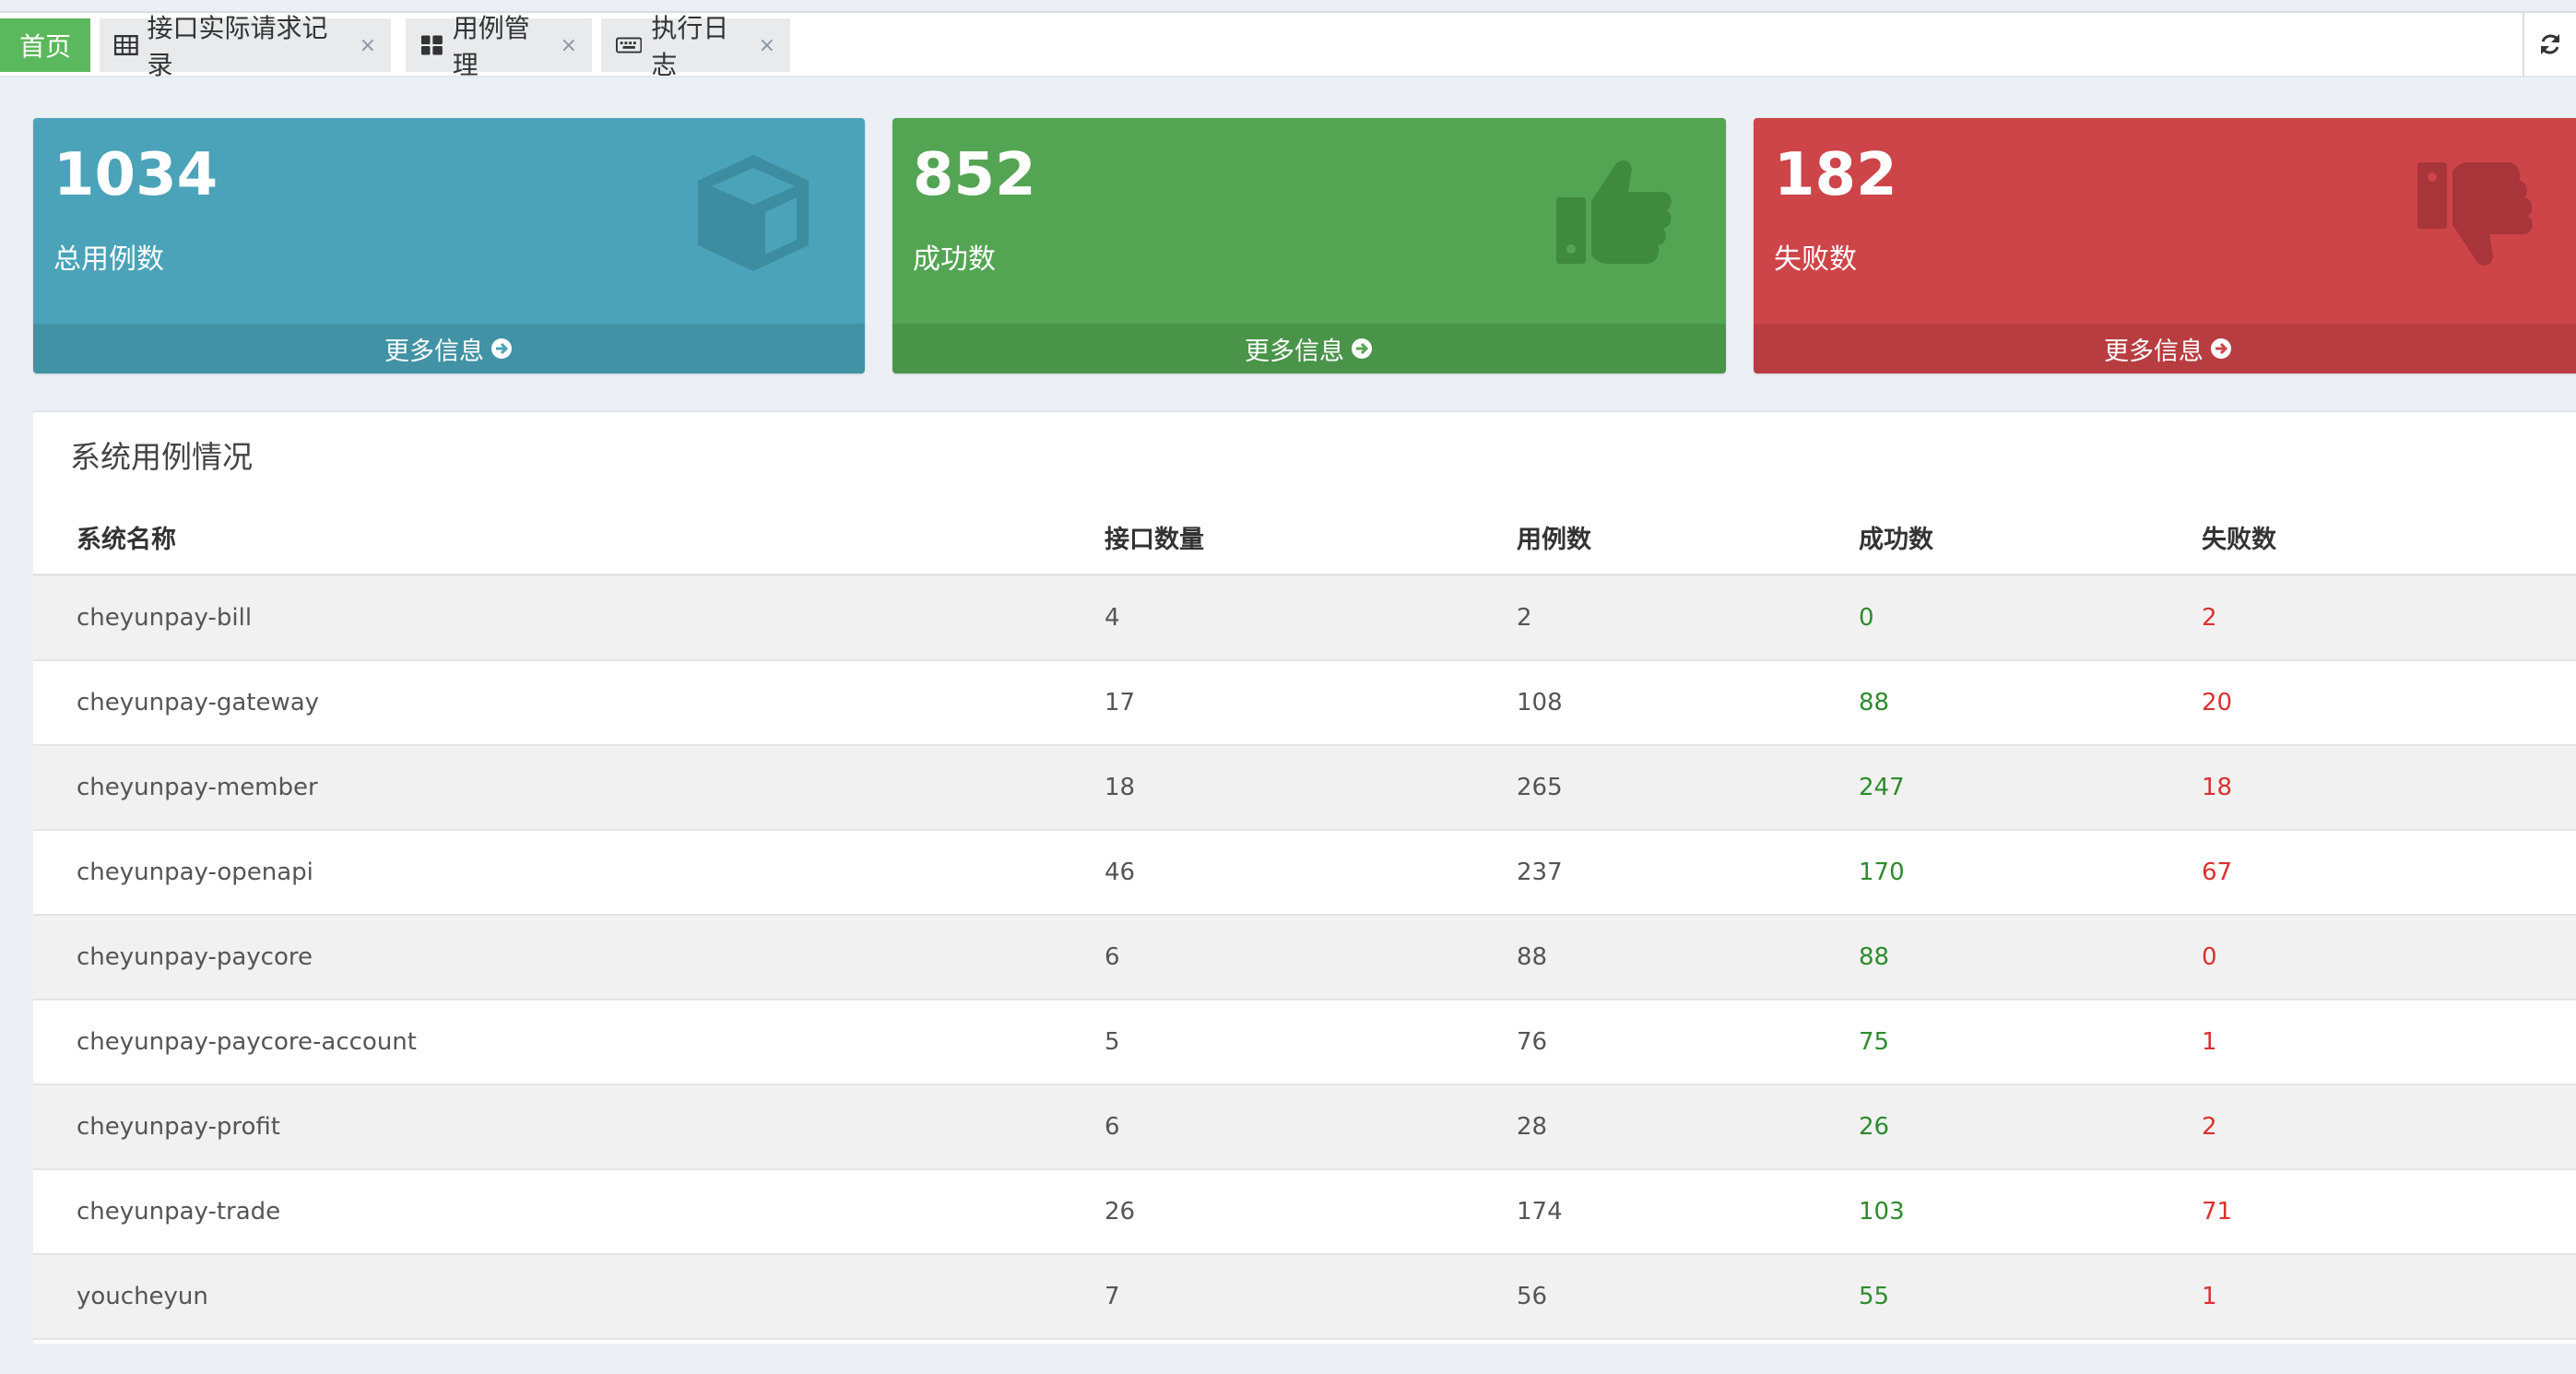  What do you see at coordinates (195, 872) in the screenshot?
I see `cell-system-name: cheyunpay-openapi` at bounding box center [195, 872].